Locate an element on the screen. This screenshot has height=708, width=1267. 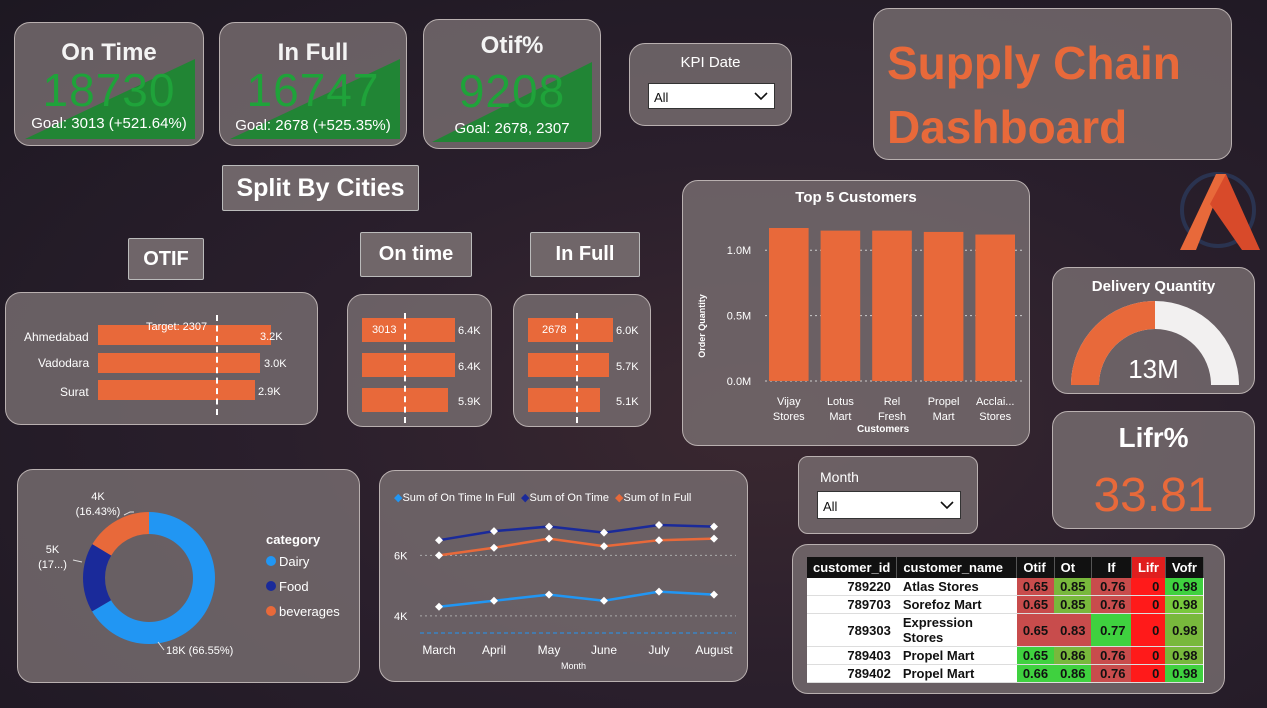
column-header: Ot is located at coordinates (1073, 567).